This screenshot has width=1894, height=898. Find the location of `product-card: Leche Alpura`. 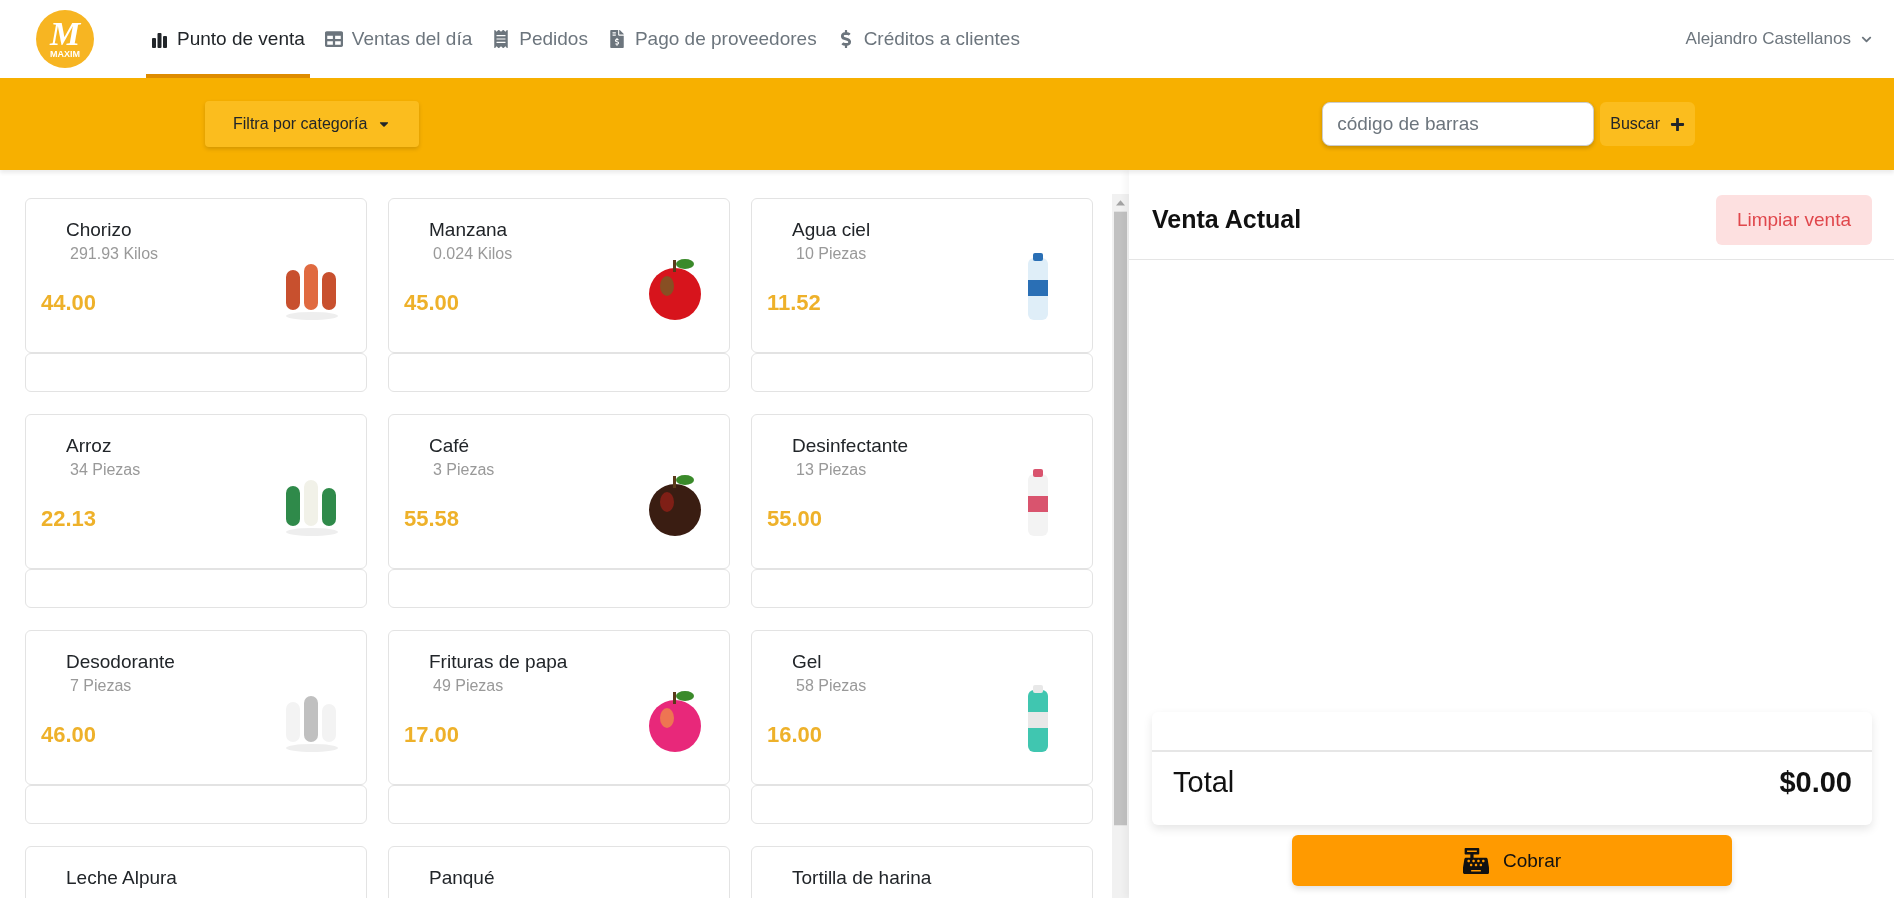

product-card: Leche Alpura is located at coordinates (196, 872).